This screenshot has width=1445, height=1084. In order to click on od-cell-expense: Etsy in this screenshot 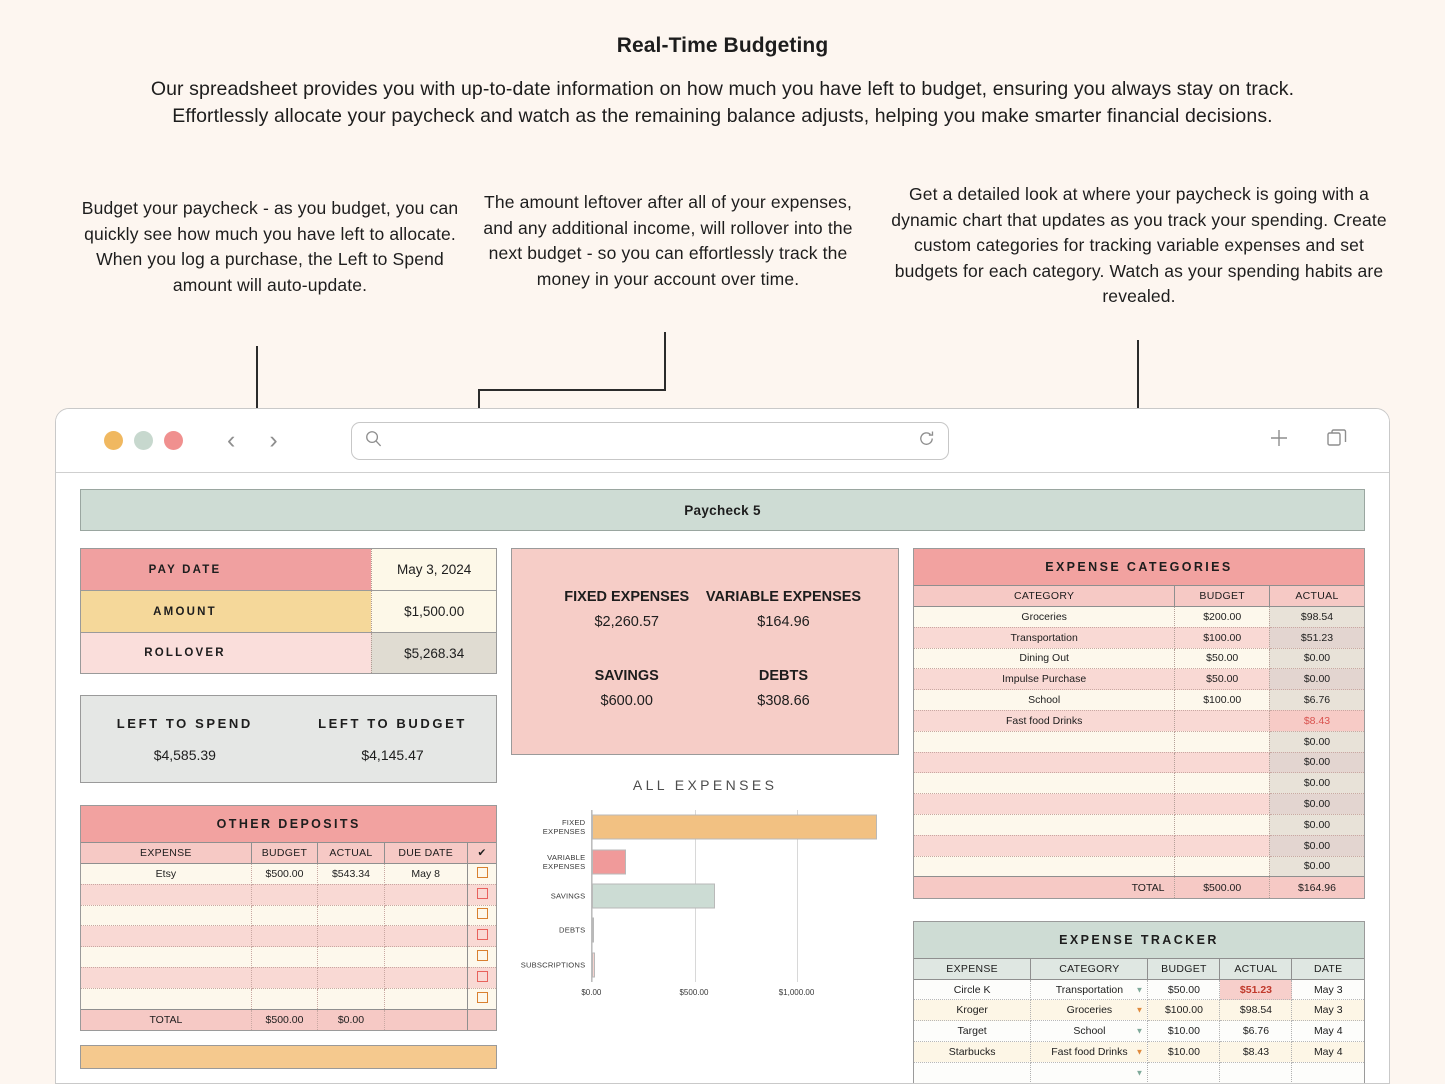, I will do `click(166, 874)`.